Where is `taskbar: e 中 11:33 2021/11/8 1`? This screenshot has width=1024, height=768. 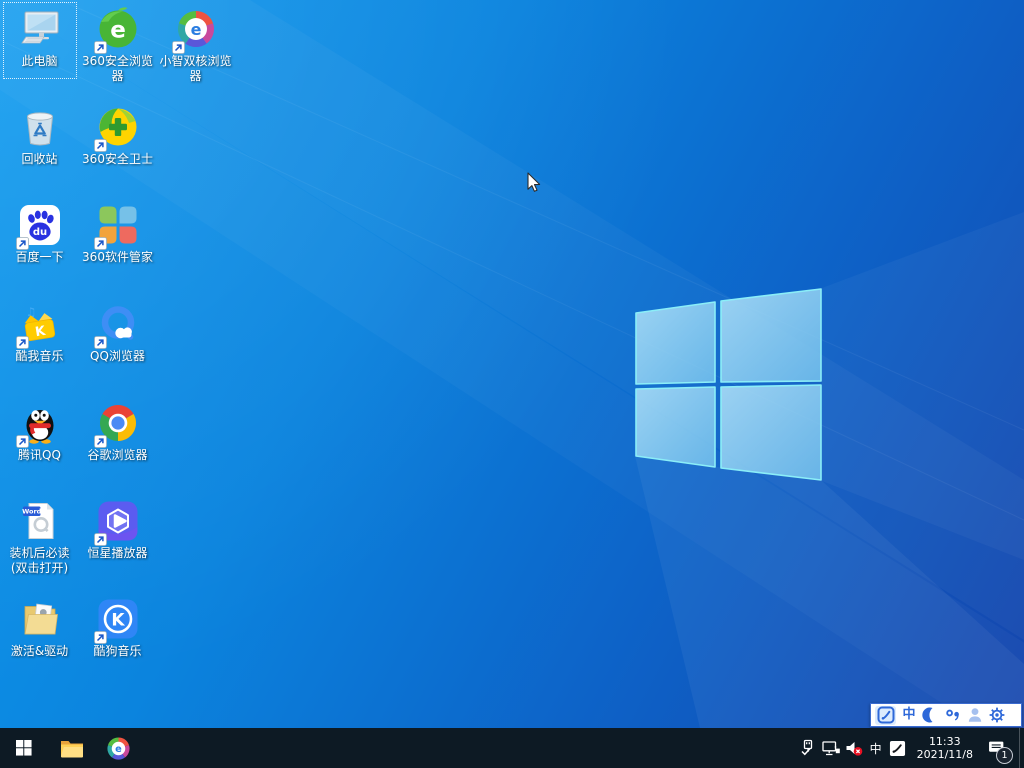
taskbar: e 中 11:33 2021/11/8 1 is located at coordinates (512, 748).